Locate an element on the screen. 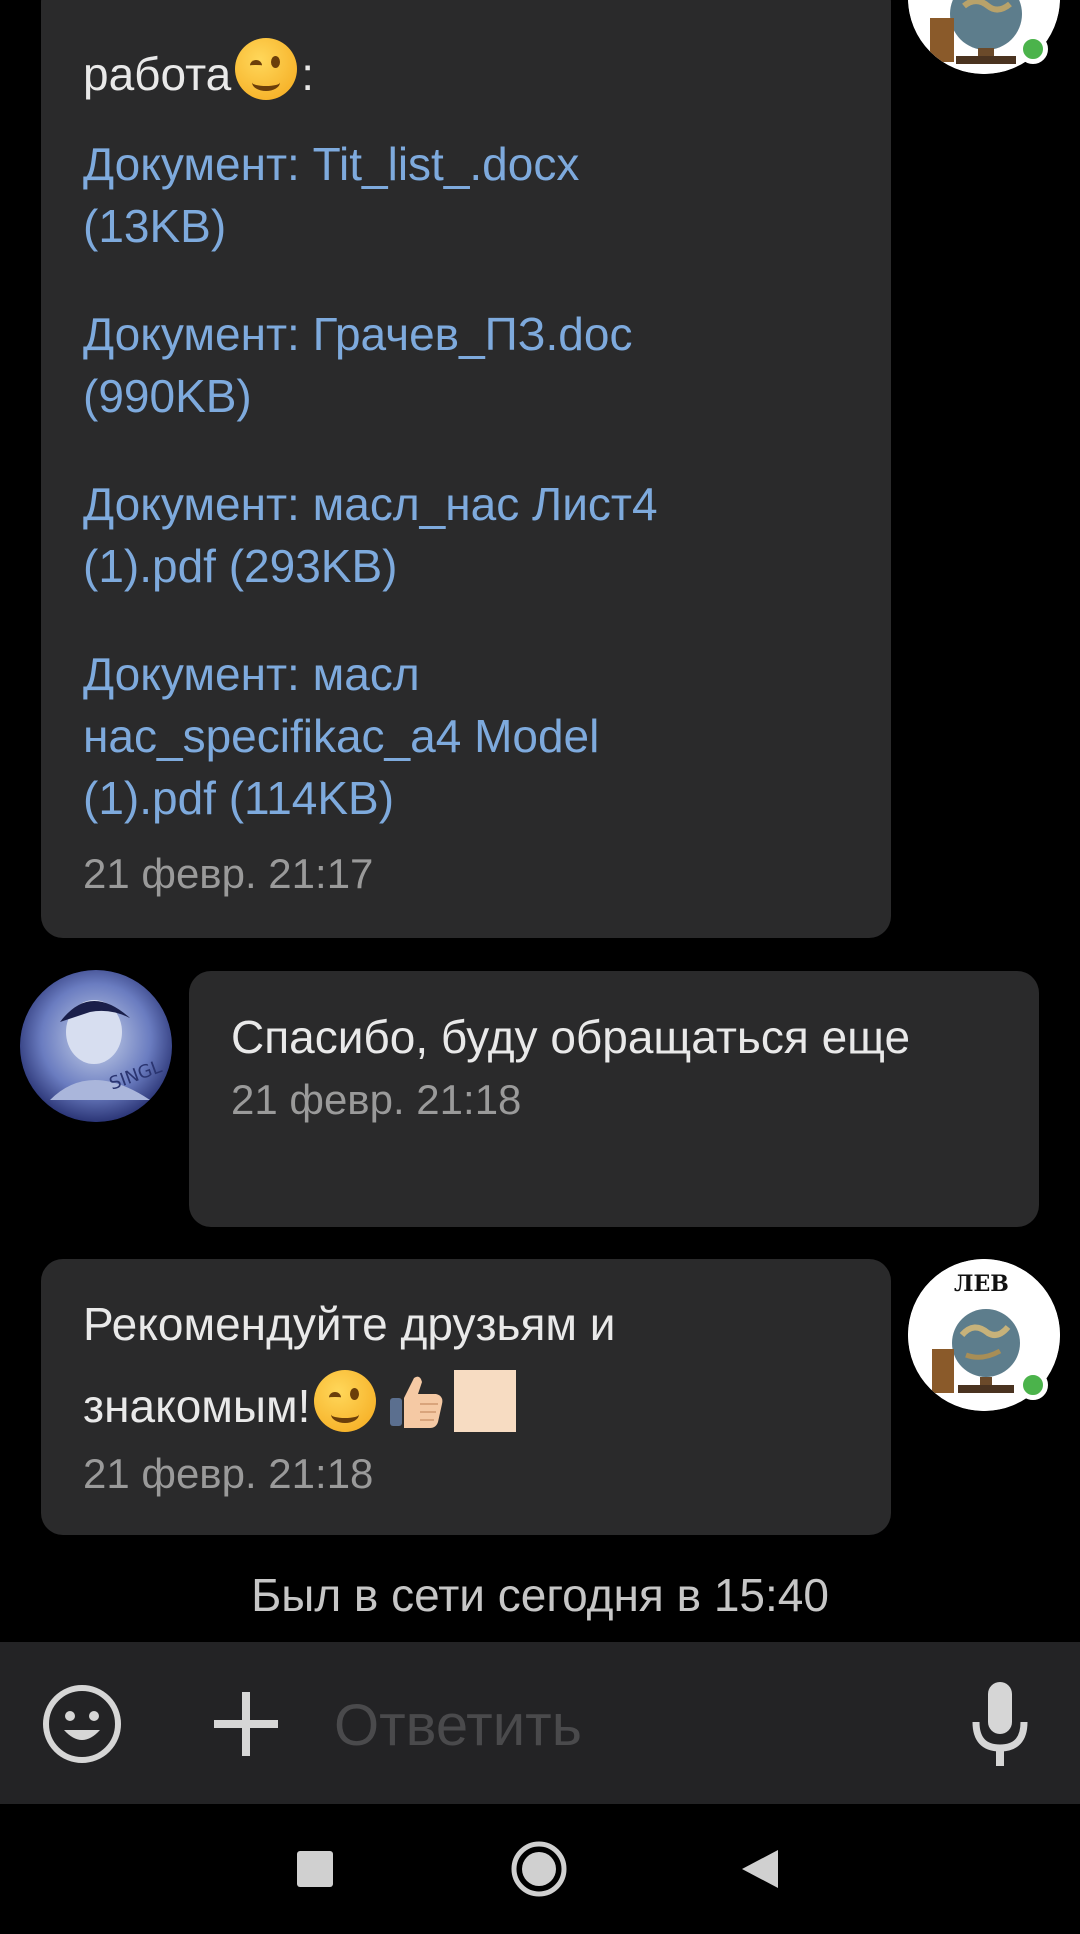 The width and height of the screenshot is (1080, 1934). smiley-icon is located at coordinates (82, 1724).